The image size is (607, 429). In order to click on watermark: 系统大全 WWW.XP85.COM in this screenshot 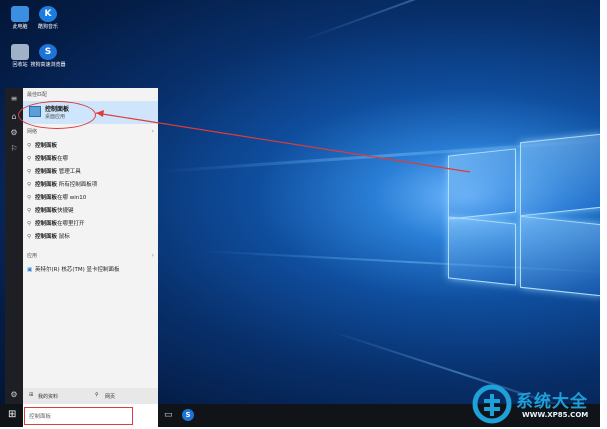, I will do `click(536, 405)`.